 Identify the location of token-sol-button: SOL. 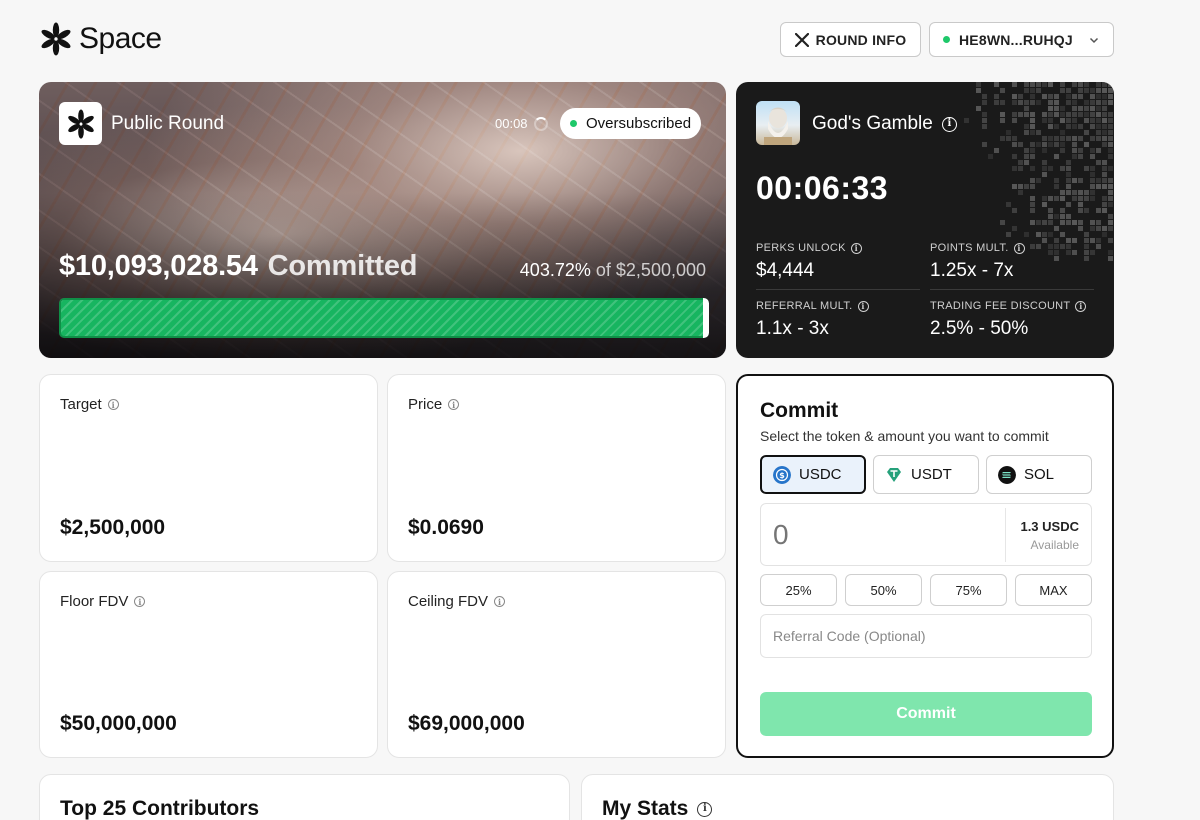
(1039, 474).